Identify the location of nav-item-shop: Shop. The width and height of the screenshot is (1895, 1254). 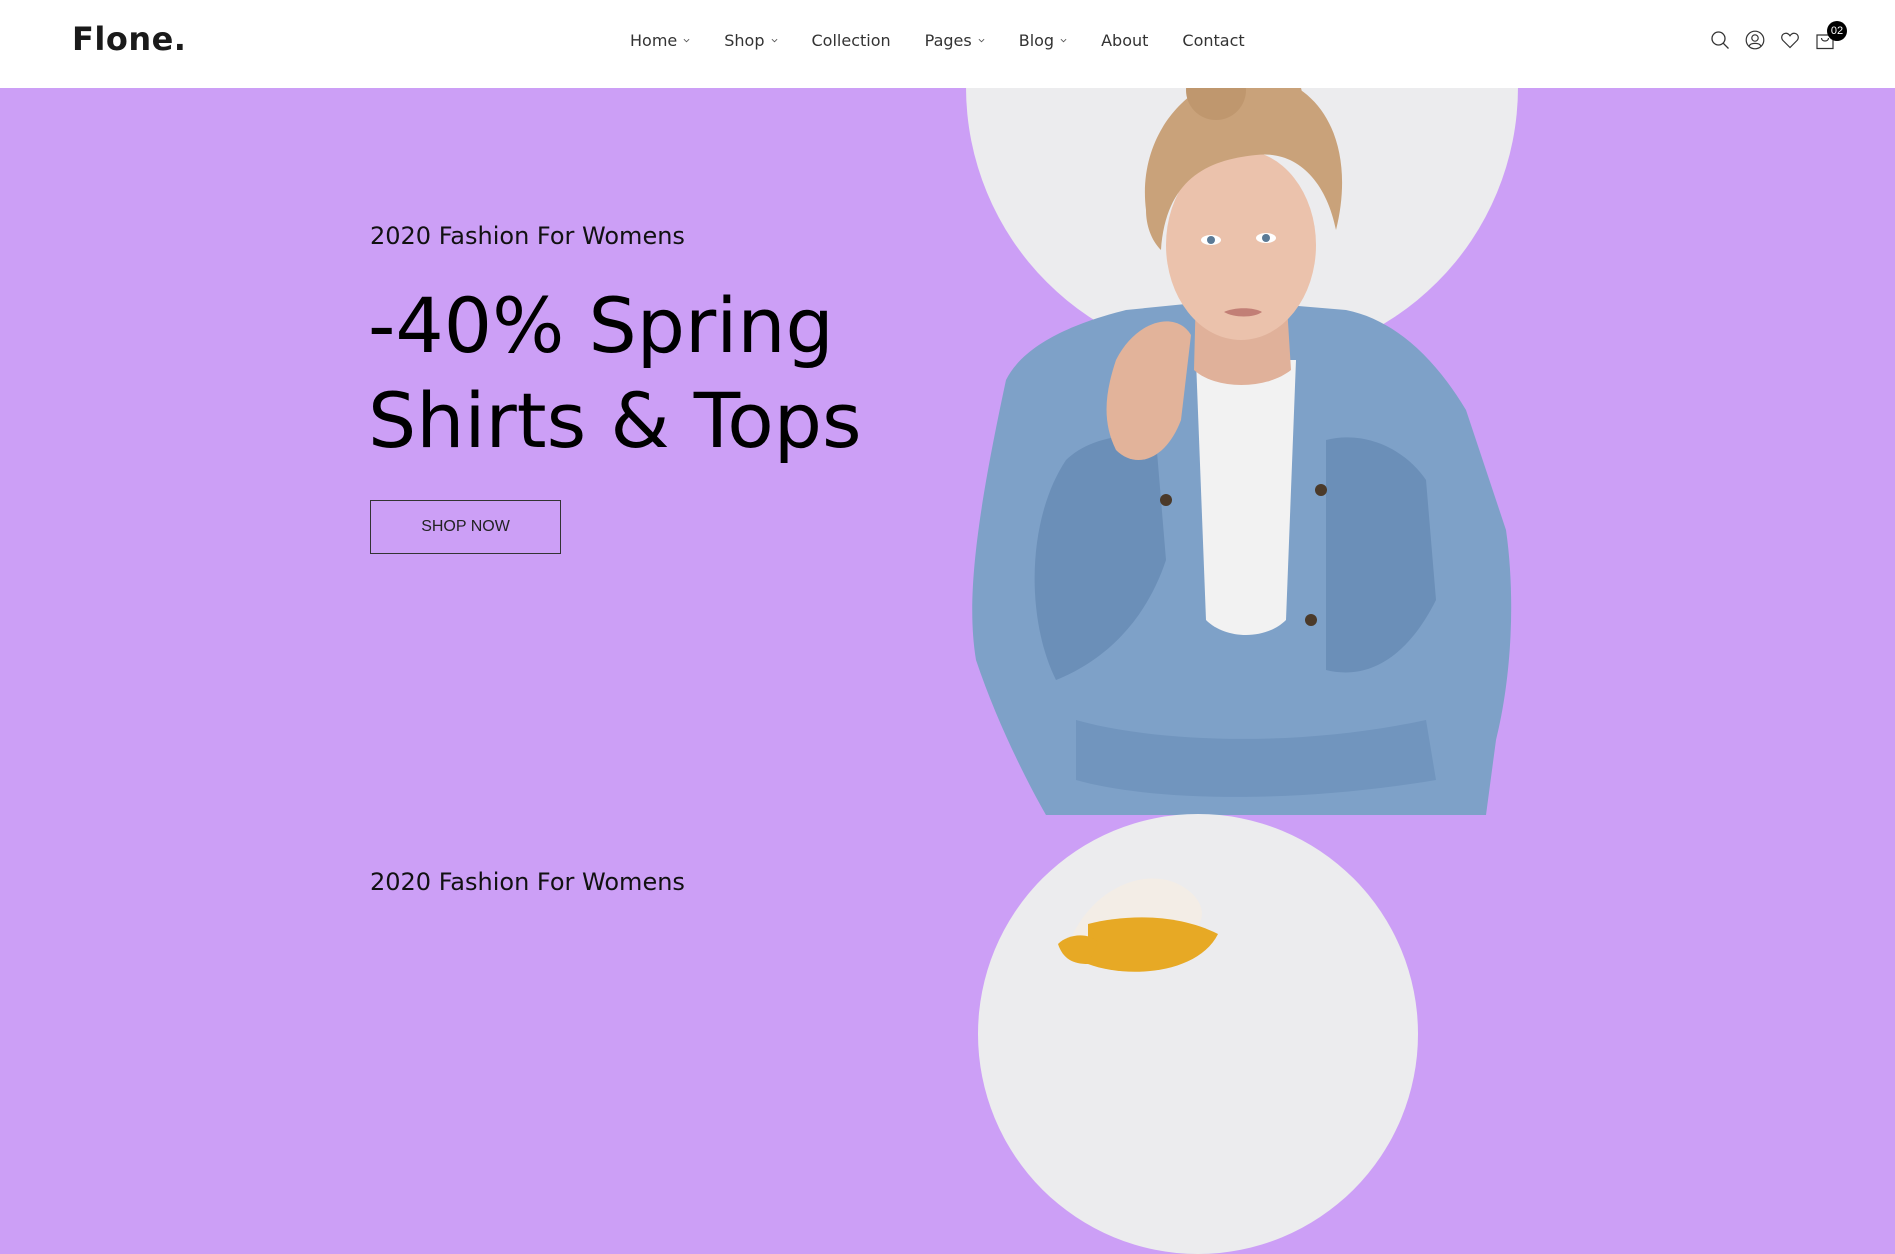
(750, 40).